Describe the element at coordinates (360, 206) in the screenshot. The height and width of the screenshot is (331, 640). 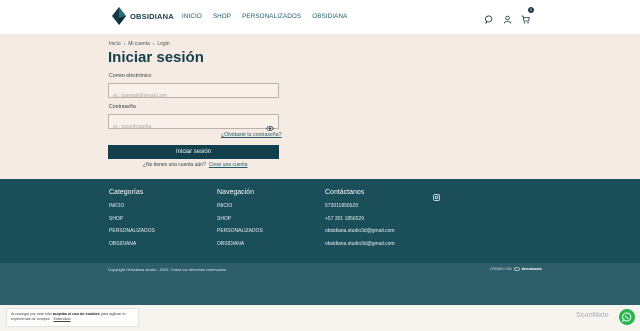
I see `contact-whatsapp-link: 573011856529` at that location.